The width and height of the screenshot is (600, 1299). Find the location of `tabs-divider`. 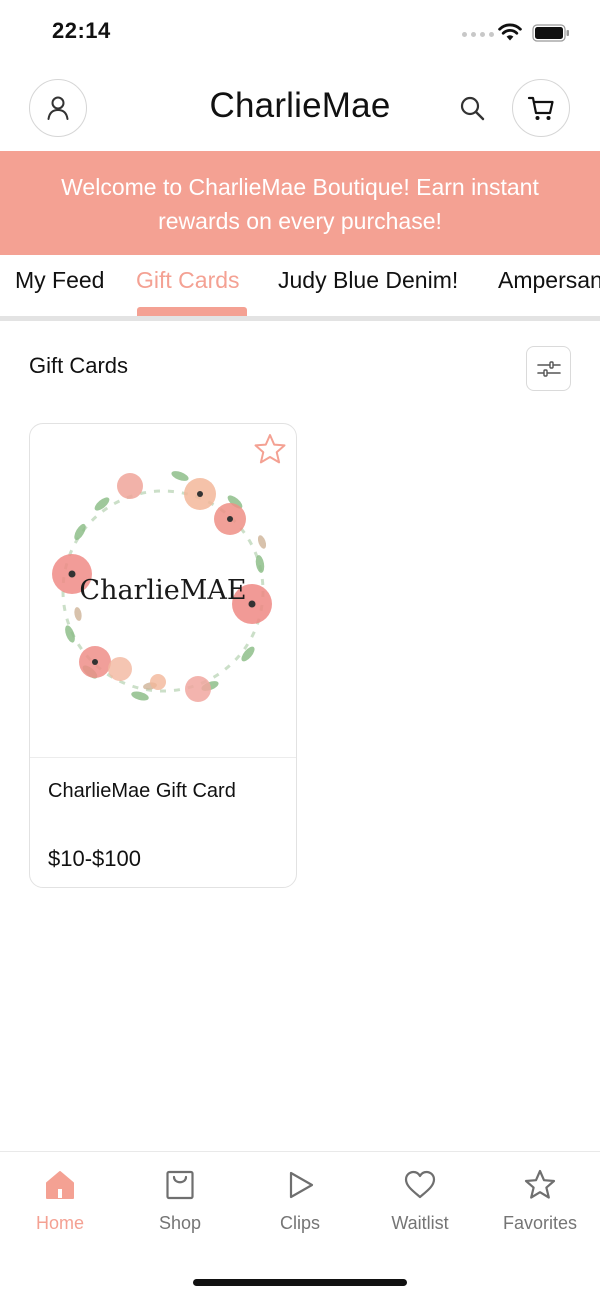

tabs-divider is located at coordinates (300, 318).